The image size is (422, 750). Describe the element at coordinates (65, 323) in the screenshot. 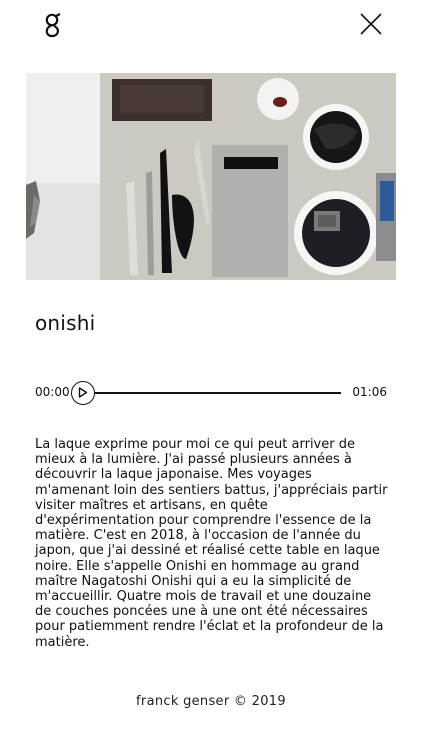

I see `track-title: onishi` at that location.